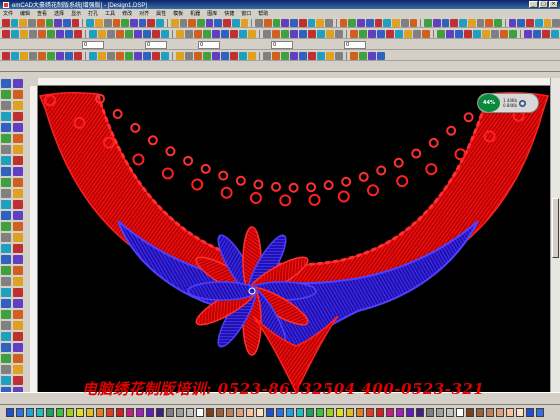 The image size is (560, 420). What do you see at coordinates (543, 4) in the screenshot?
I see `maximize-button: □` at bounding box center [543, 4].